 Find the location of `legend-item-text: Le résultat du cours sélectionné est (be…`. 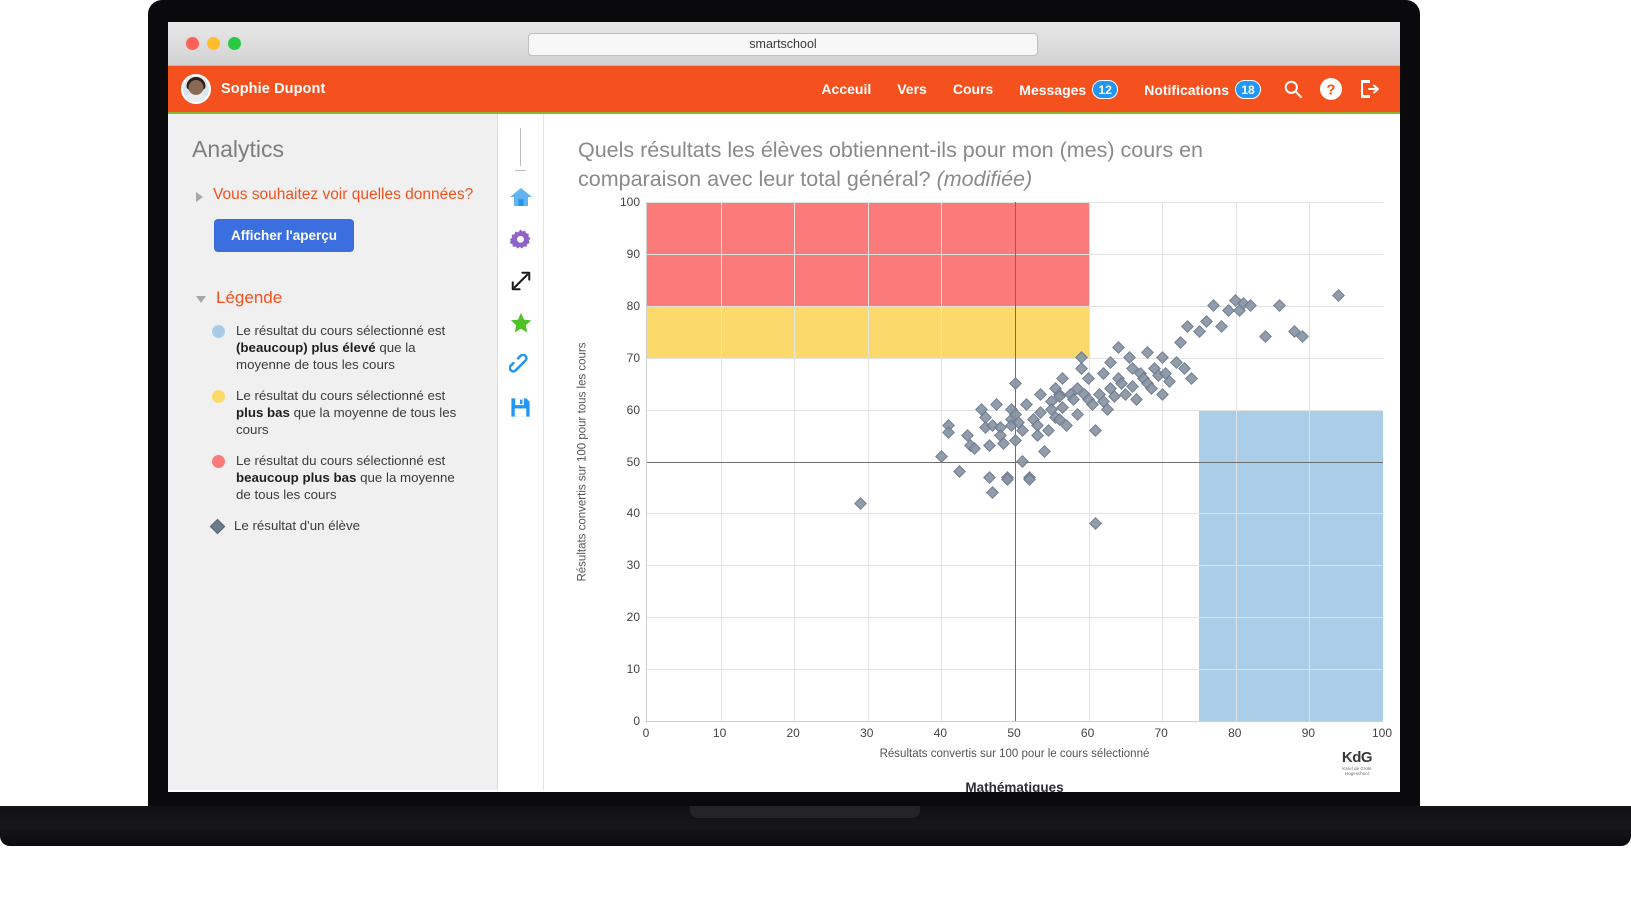

legend-item-text: Le résultat du cours sélectionné est (be… is located at coordinates (341, 347).